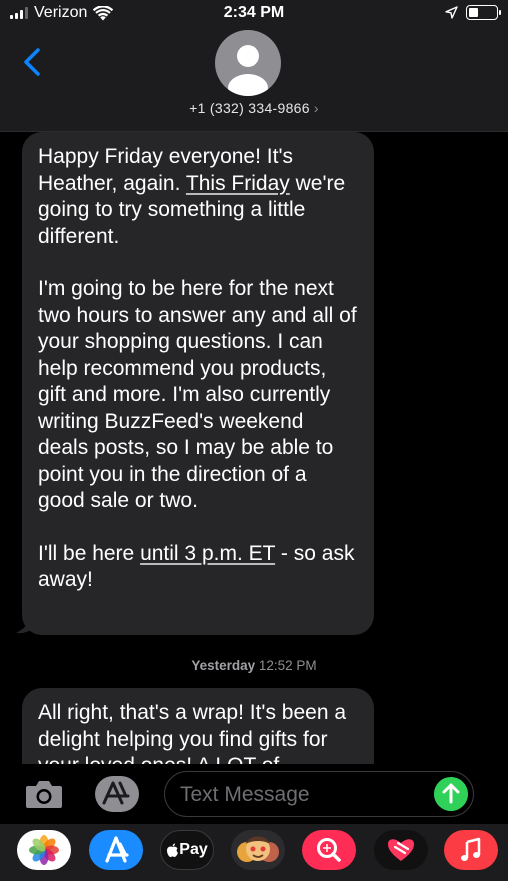 This screenshot has height=881, width=508. What do you see at coordinates (238, 183) in the screenshot?
I see `detected-date-link: This Friday` at bounding box center [238, 183].